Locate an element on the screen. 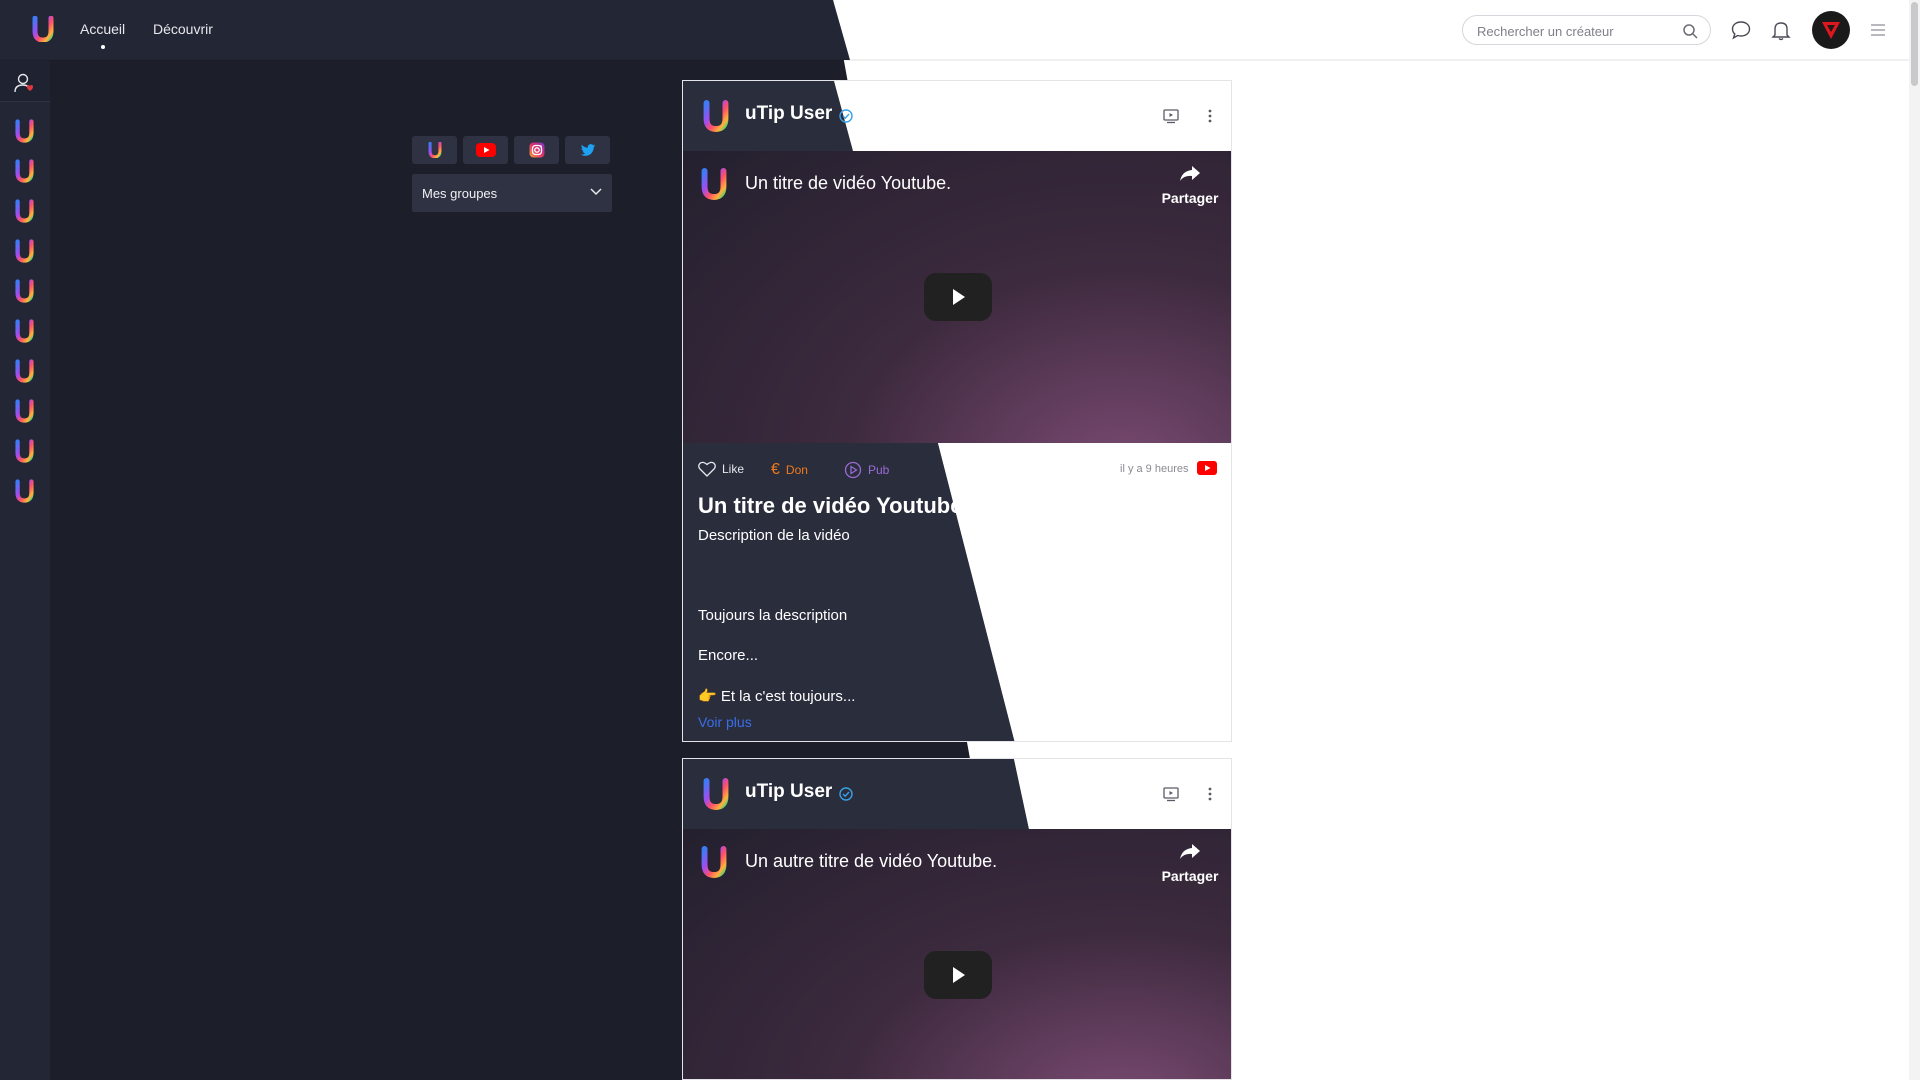  utip-logo-icon is located at coordinates (43, 29).